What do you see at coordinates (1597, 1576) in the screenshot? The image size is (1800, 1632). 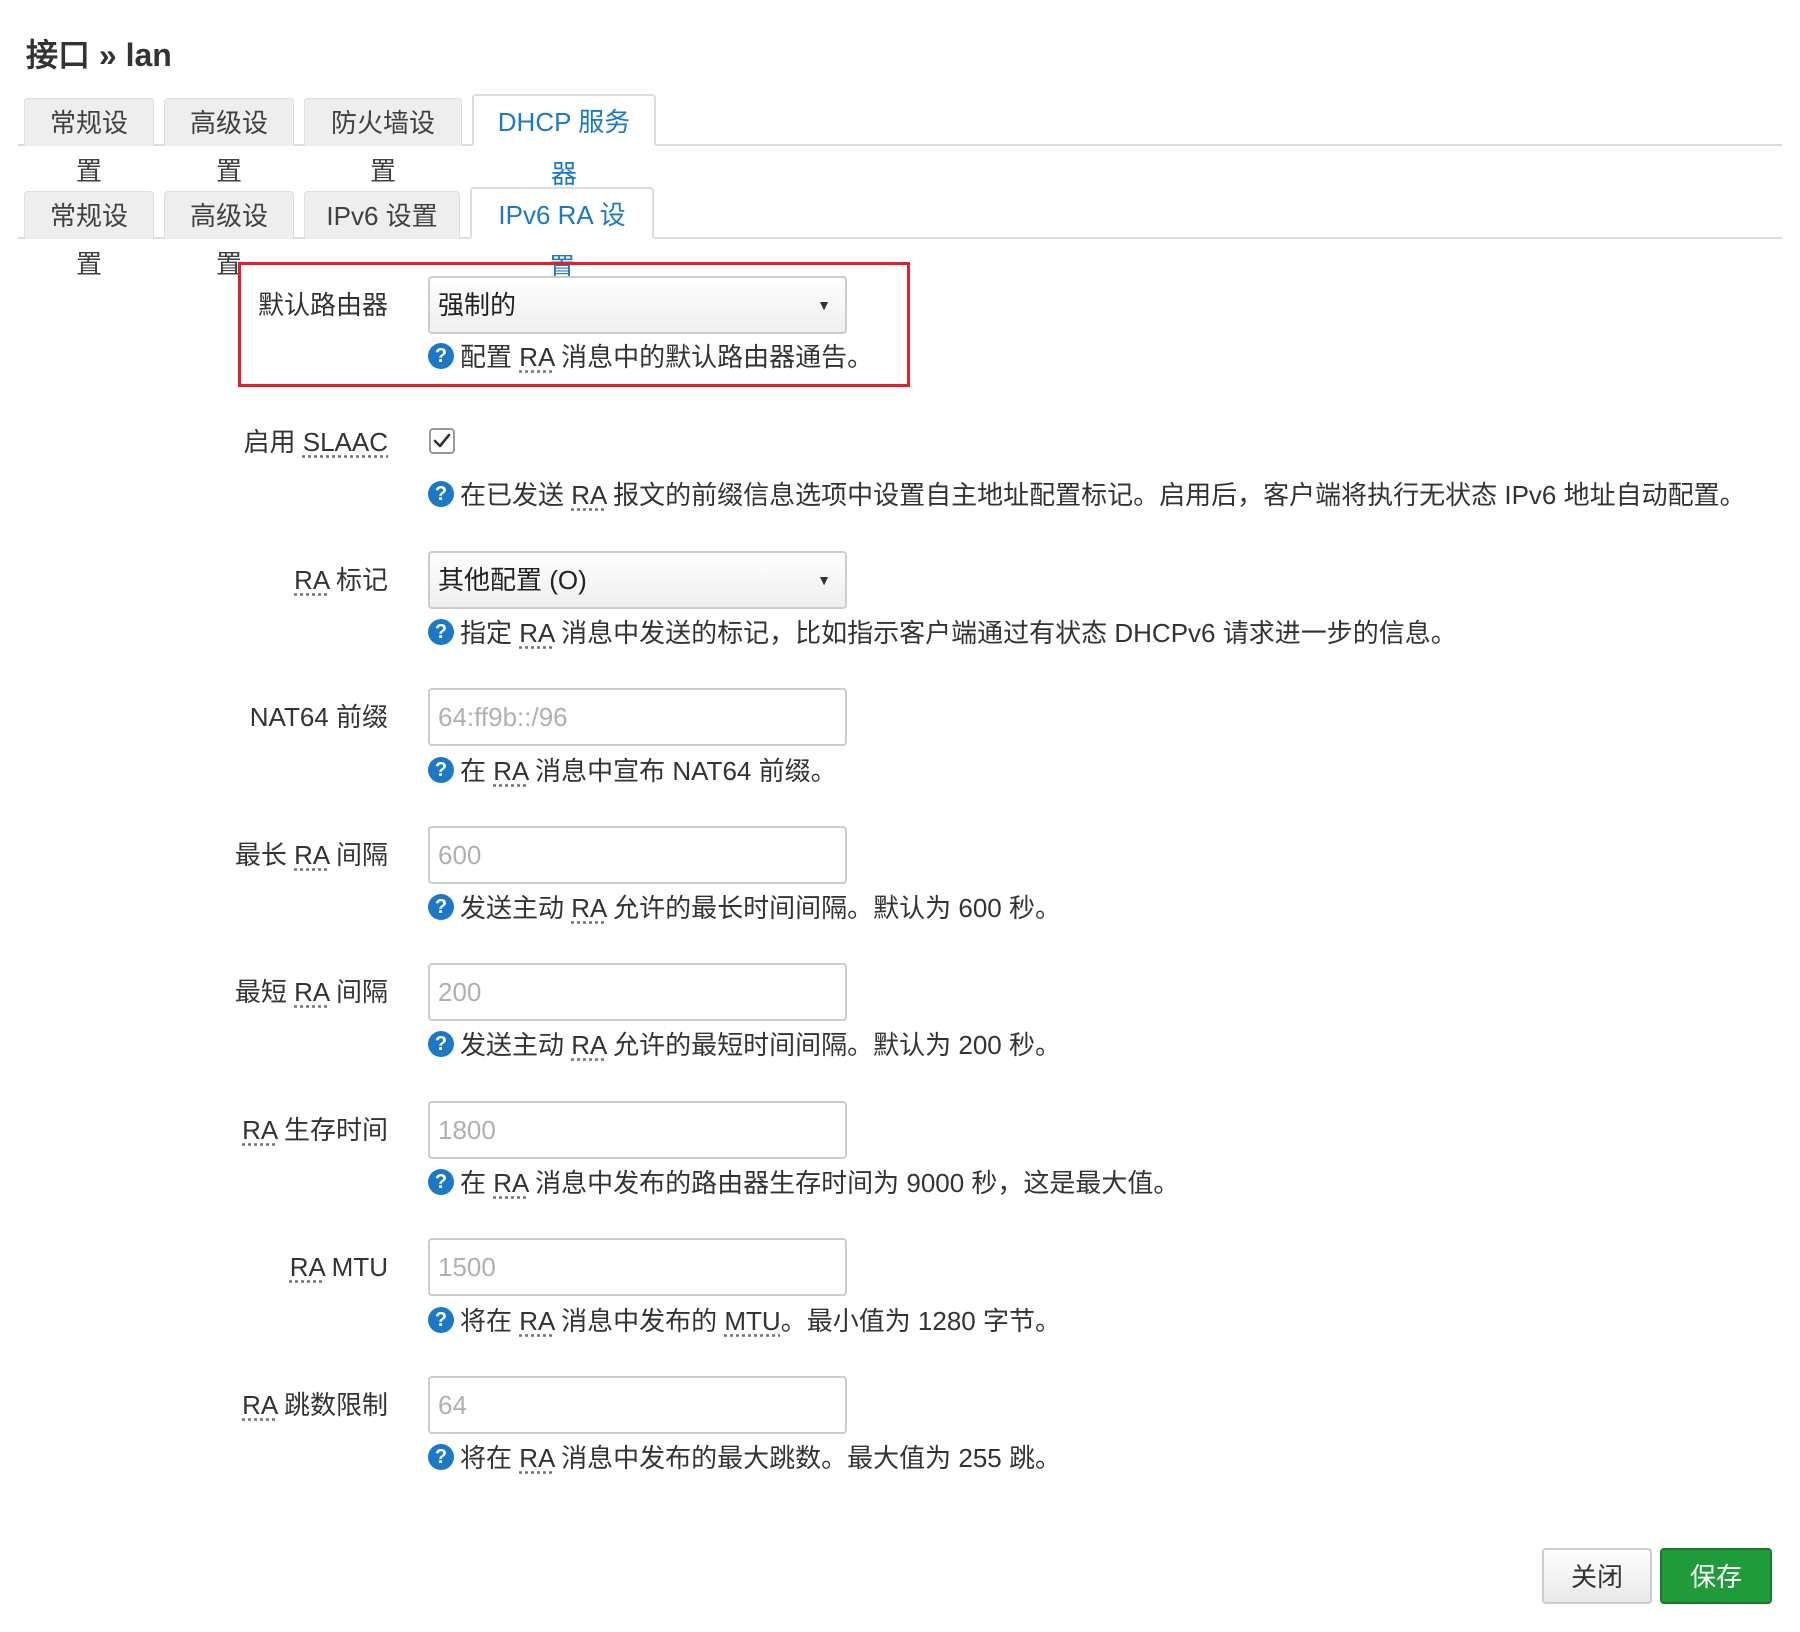 I see `close-button: 关闭` at bounding box center [1597, 1576].